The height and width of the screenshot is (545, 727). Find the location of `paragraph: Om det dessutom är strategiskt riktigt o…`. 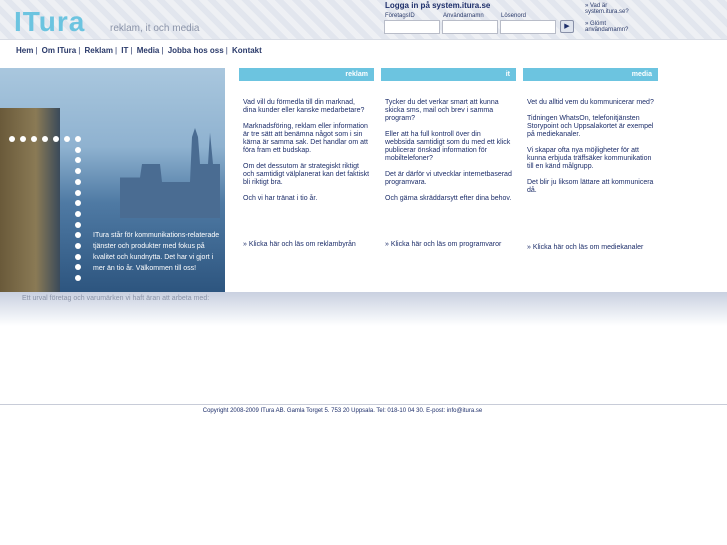

paragraph: Om det dessutom är strategiskt riktigt o… is located at coordinates (306, 174).